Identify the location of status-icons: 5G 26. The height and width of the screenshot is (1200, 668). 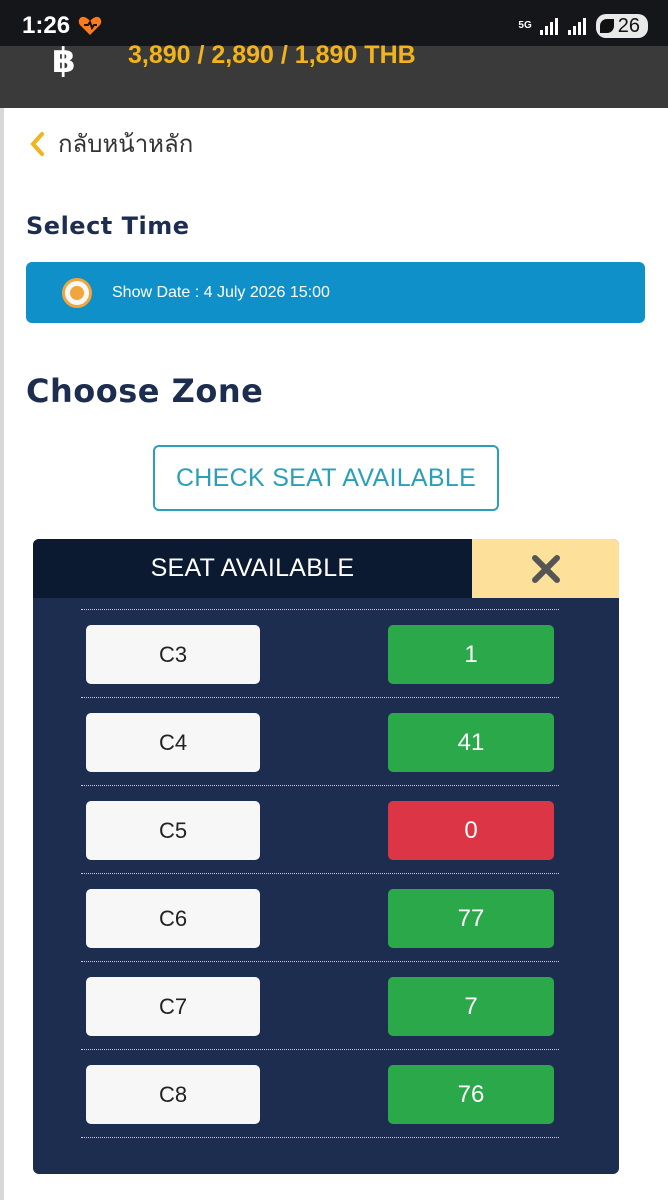
(583, 26).